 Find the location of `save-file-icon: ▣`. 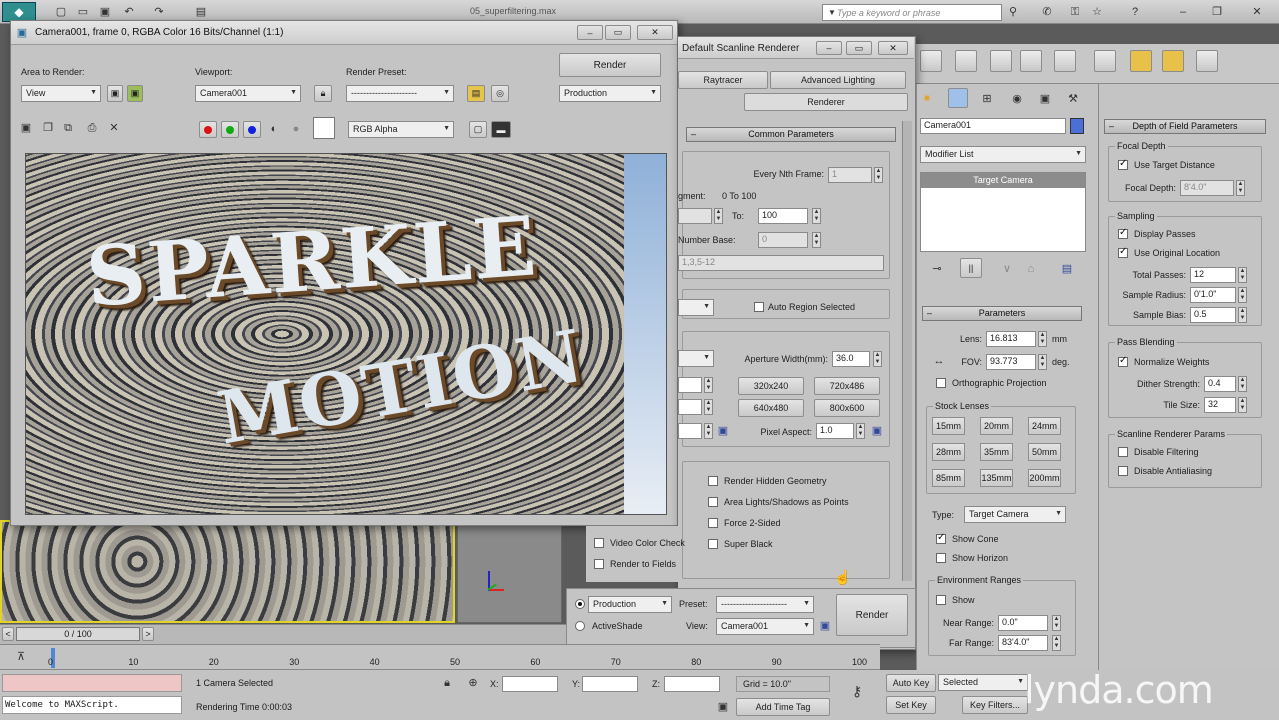

save-file-icon: ▣ is located at coordinates (105, 12).